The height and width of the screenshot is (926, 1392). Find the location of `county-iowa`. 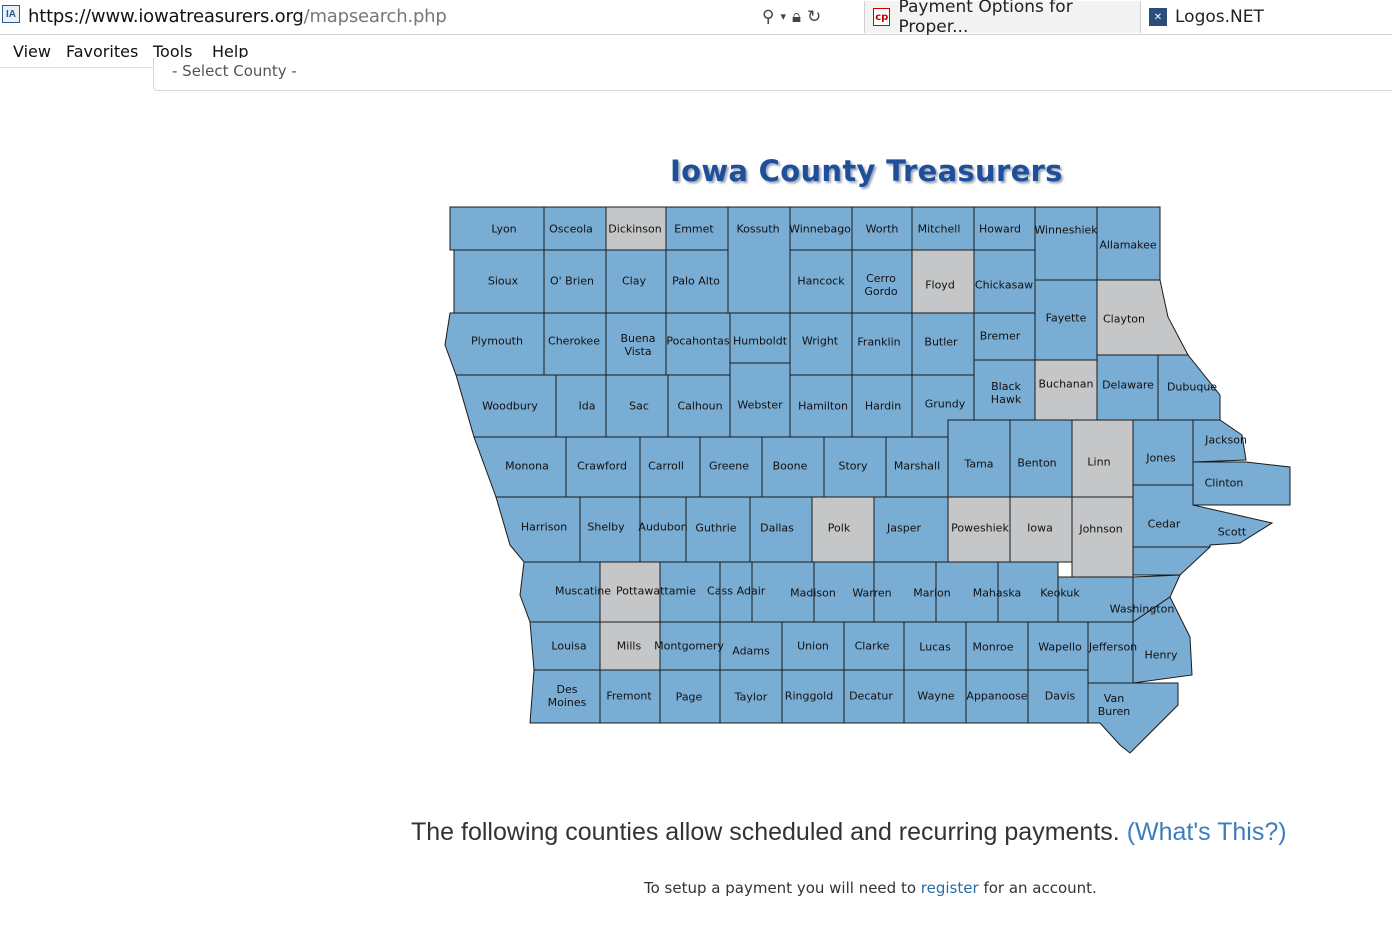

county-iowa is located at coordinates (1041, 529).